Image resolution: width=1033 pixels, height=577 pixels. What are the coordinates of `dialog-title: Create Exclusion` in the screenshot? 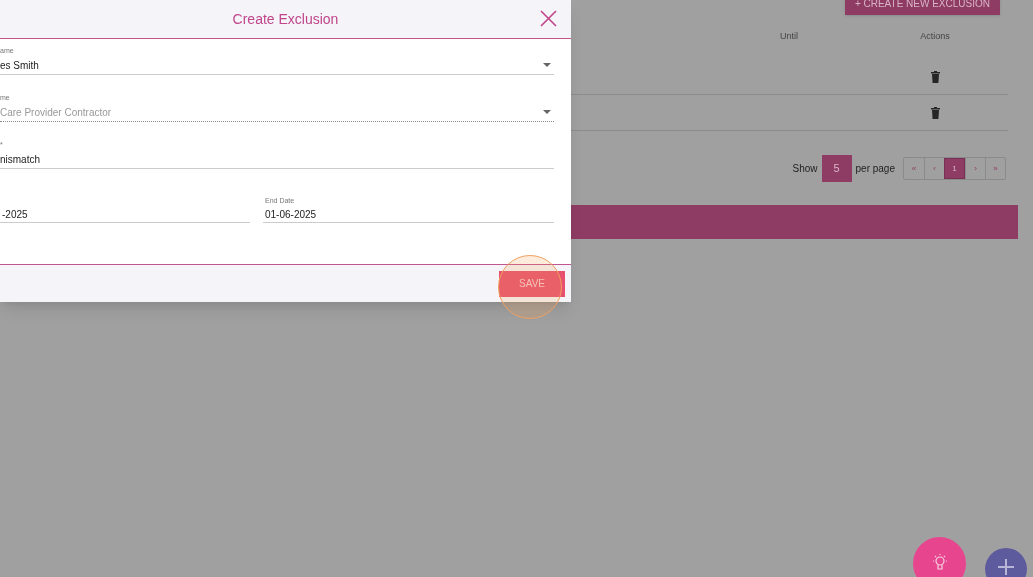 It's located at (285, 19).